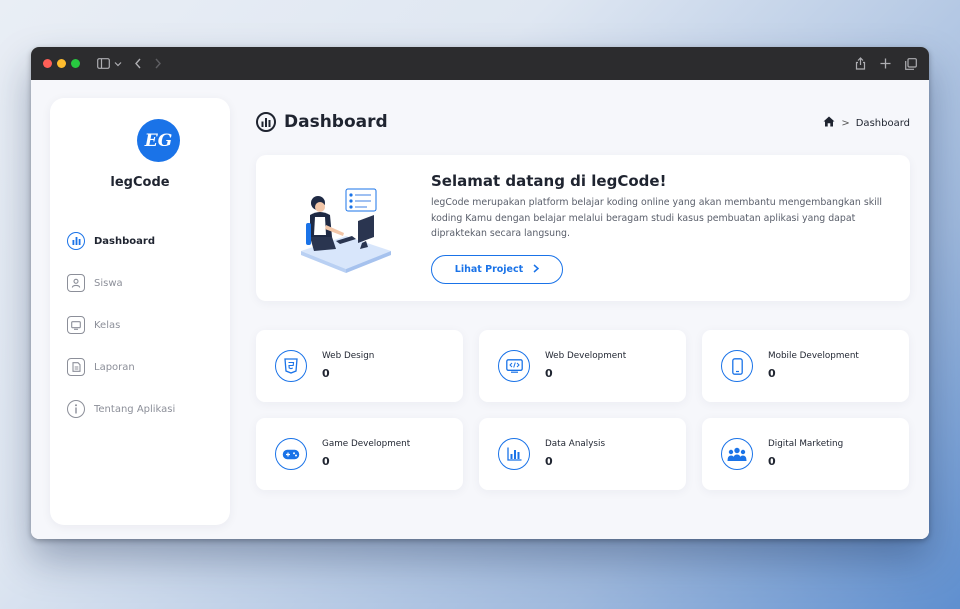  What do you see at coordinates (291, 454) in the screenshot?
I see `gamepad-icon` at bounding box center [291, 454].